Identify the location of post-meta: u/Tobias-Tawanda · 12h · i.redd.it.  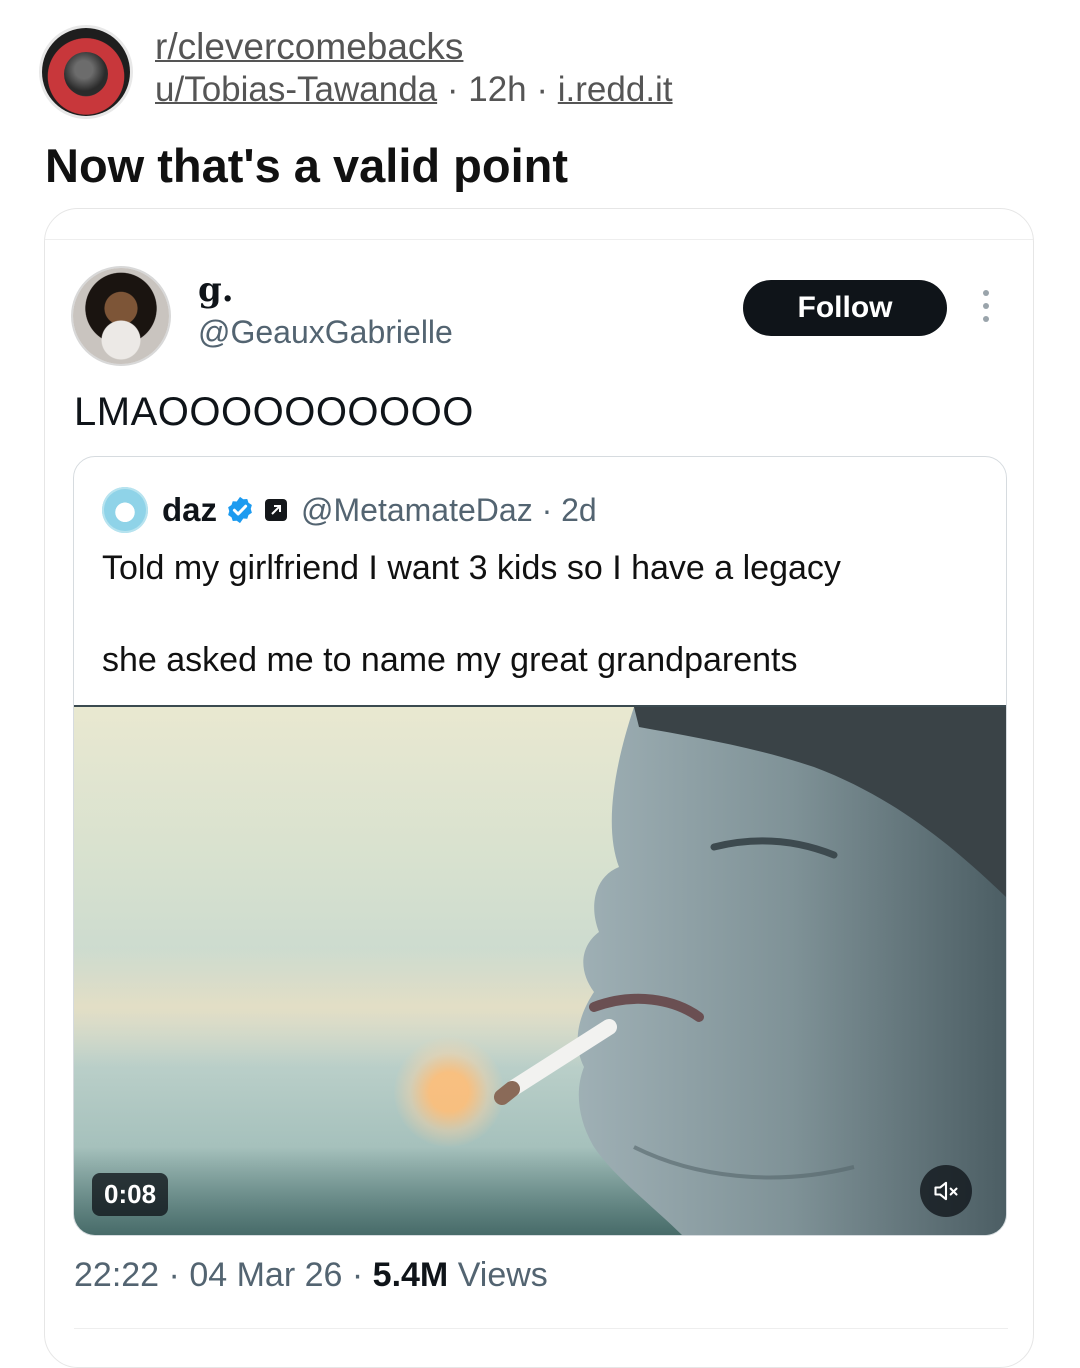
(414, 90).